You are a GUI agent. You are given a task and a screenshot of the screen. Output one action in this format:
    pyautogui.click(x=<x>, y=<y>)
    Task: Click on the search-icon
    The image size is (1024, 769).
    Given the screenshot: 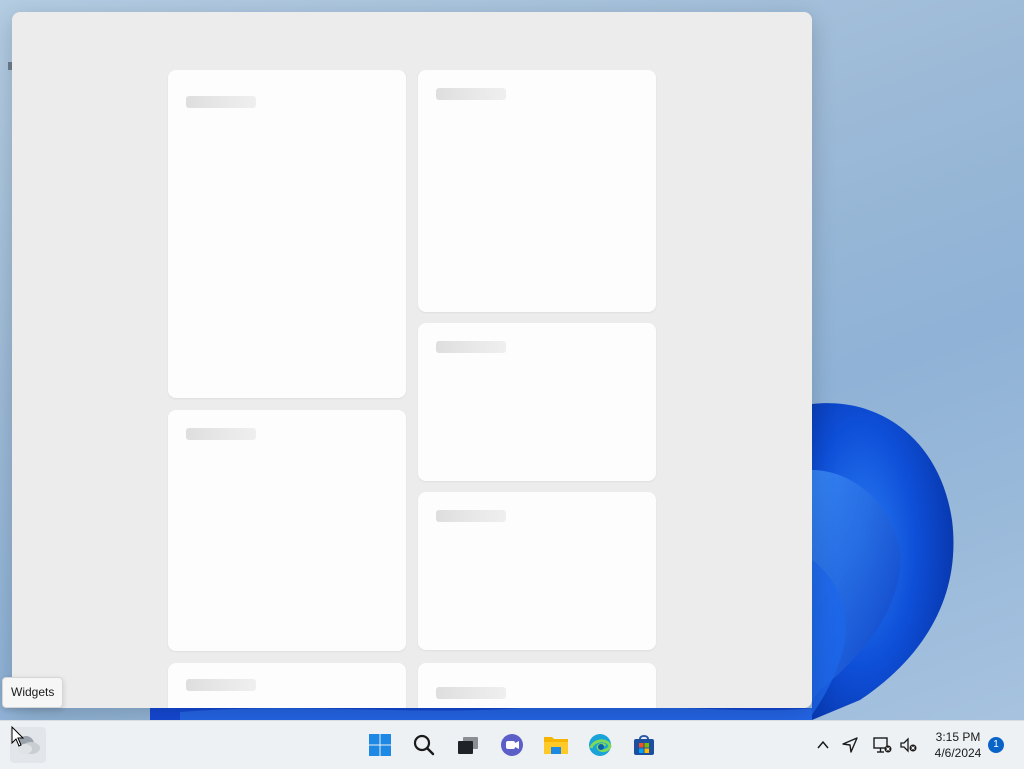 What is the action you would take?
    pyautogui.click(x=424, y=745)
    